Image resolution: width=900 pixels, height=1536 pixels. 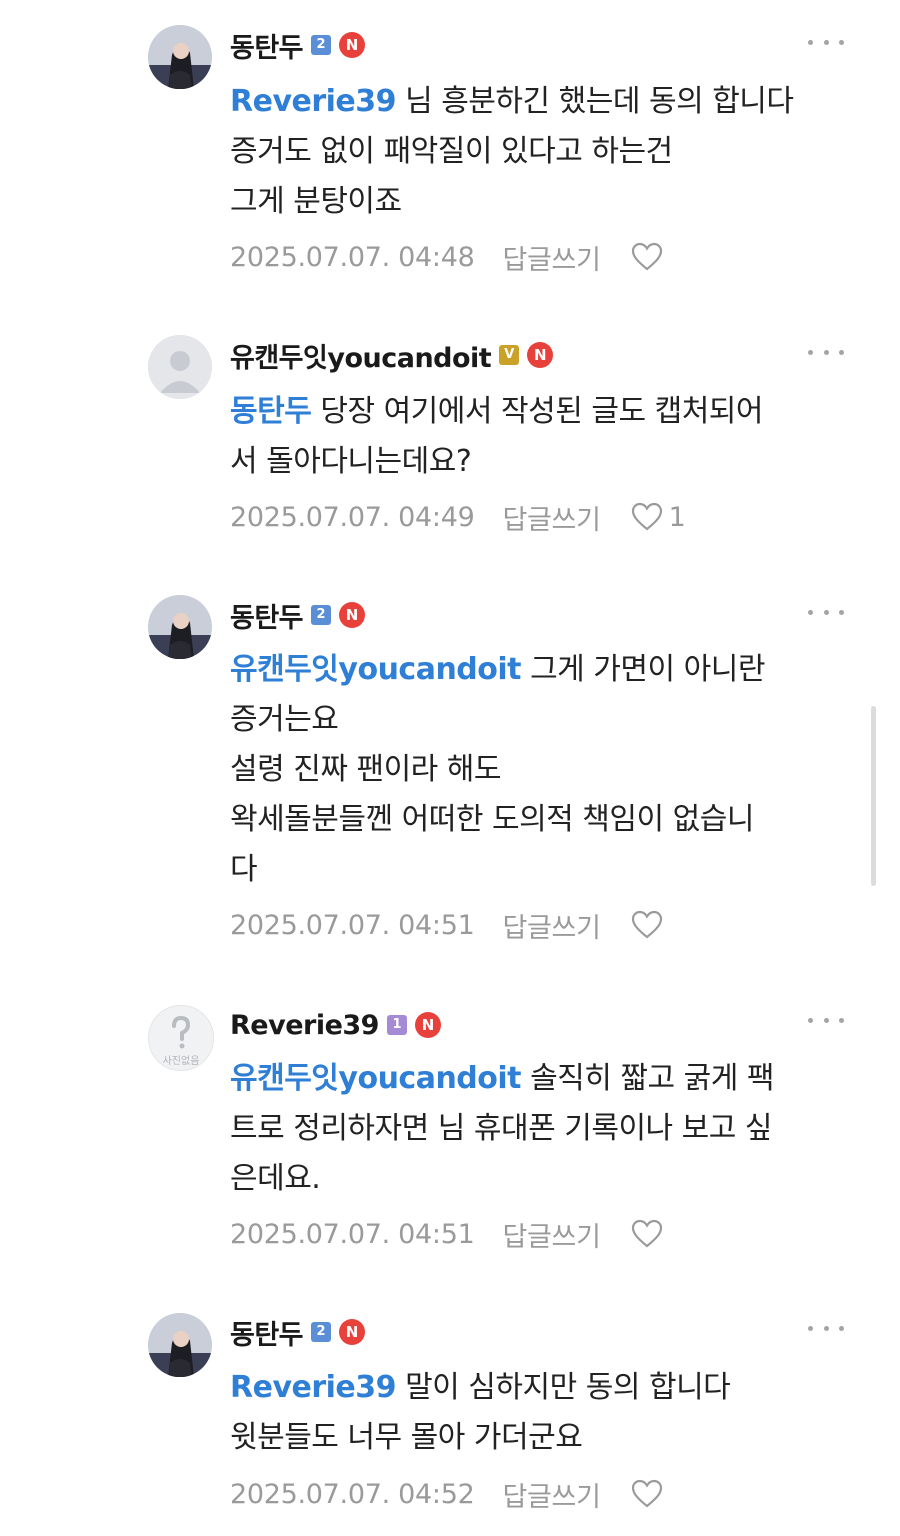 I want to click on author-name: 유캔두잇youcandoit, so click(x=361, y=355).